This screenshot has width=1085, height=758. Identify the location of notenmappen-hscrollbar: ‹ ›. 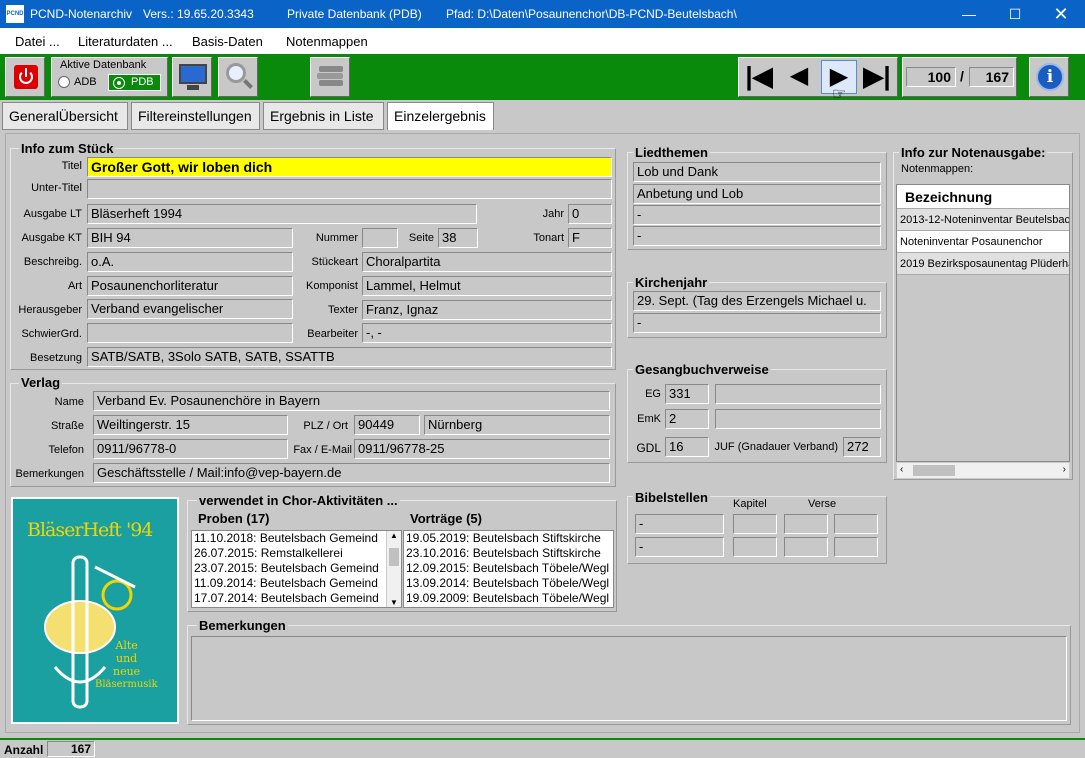
(983, 470).